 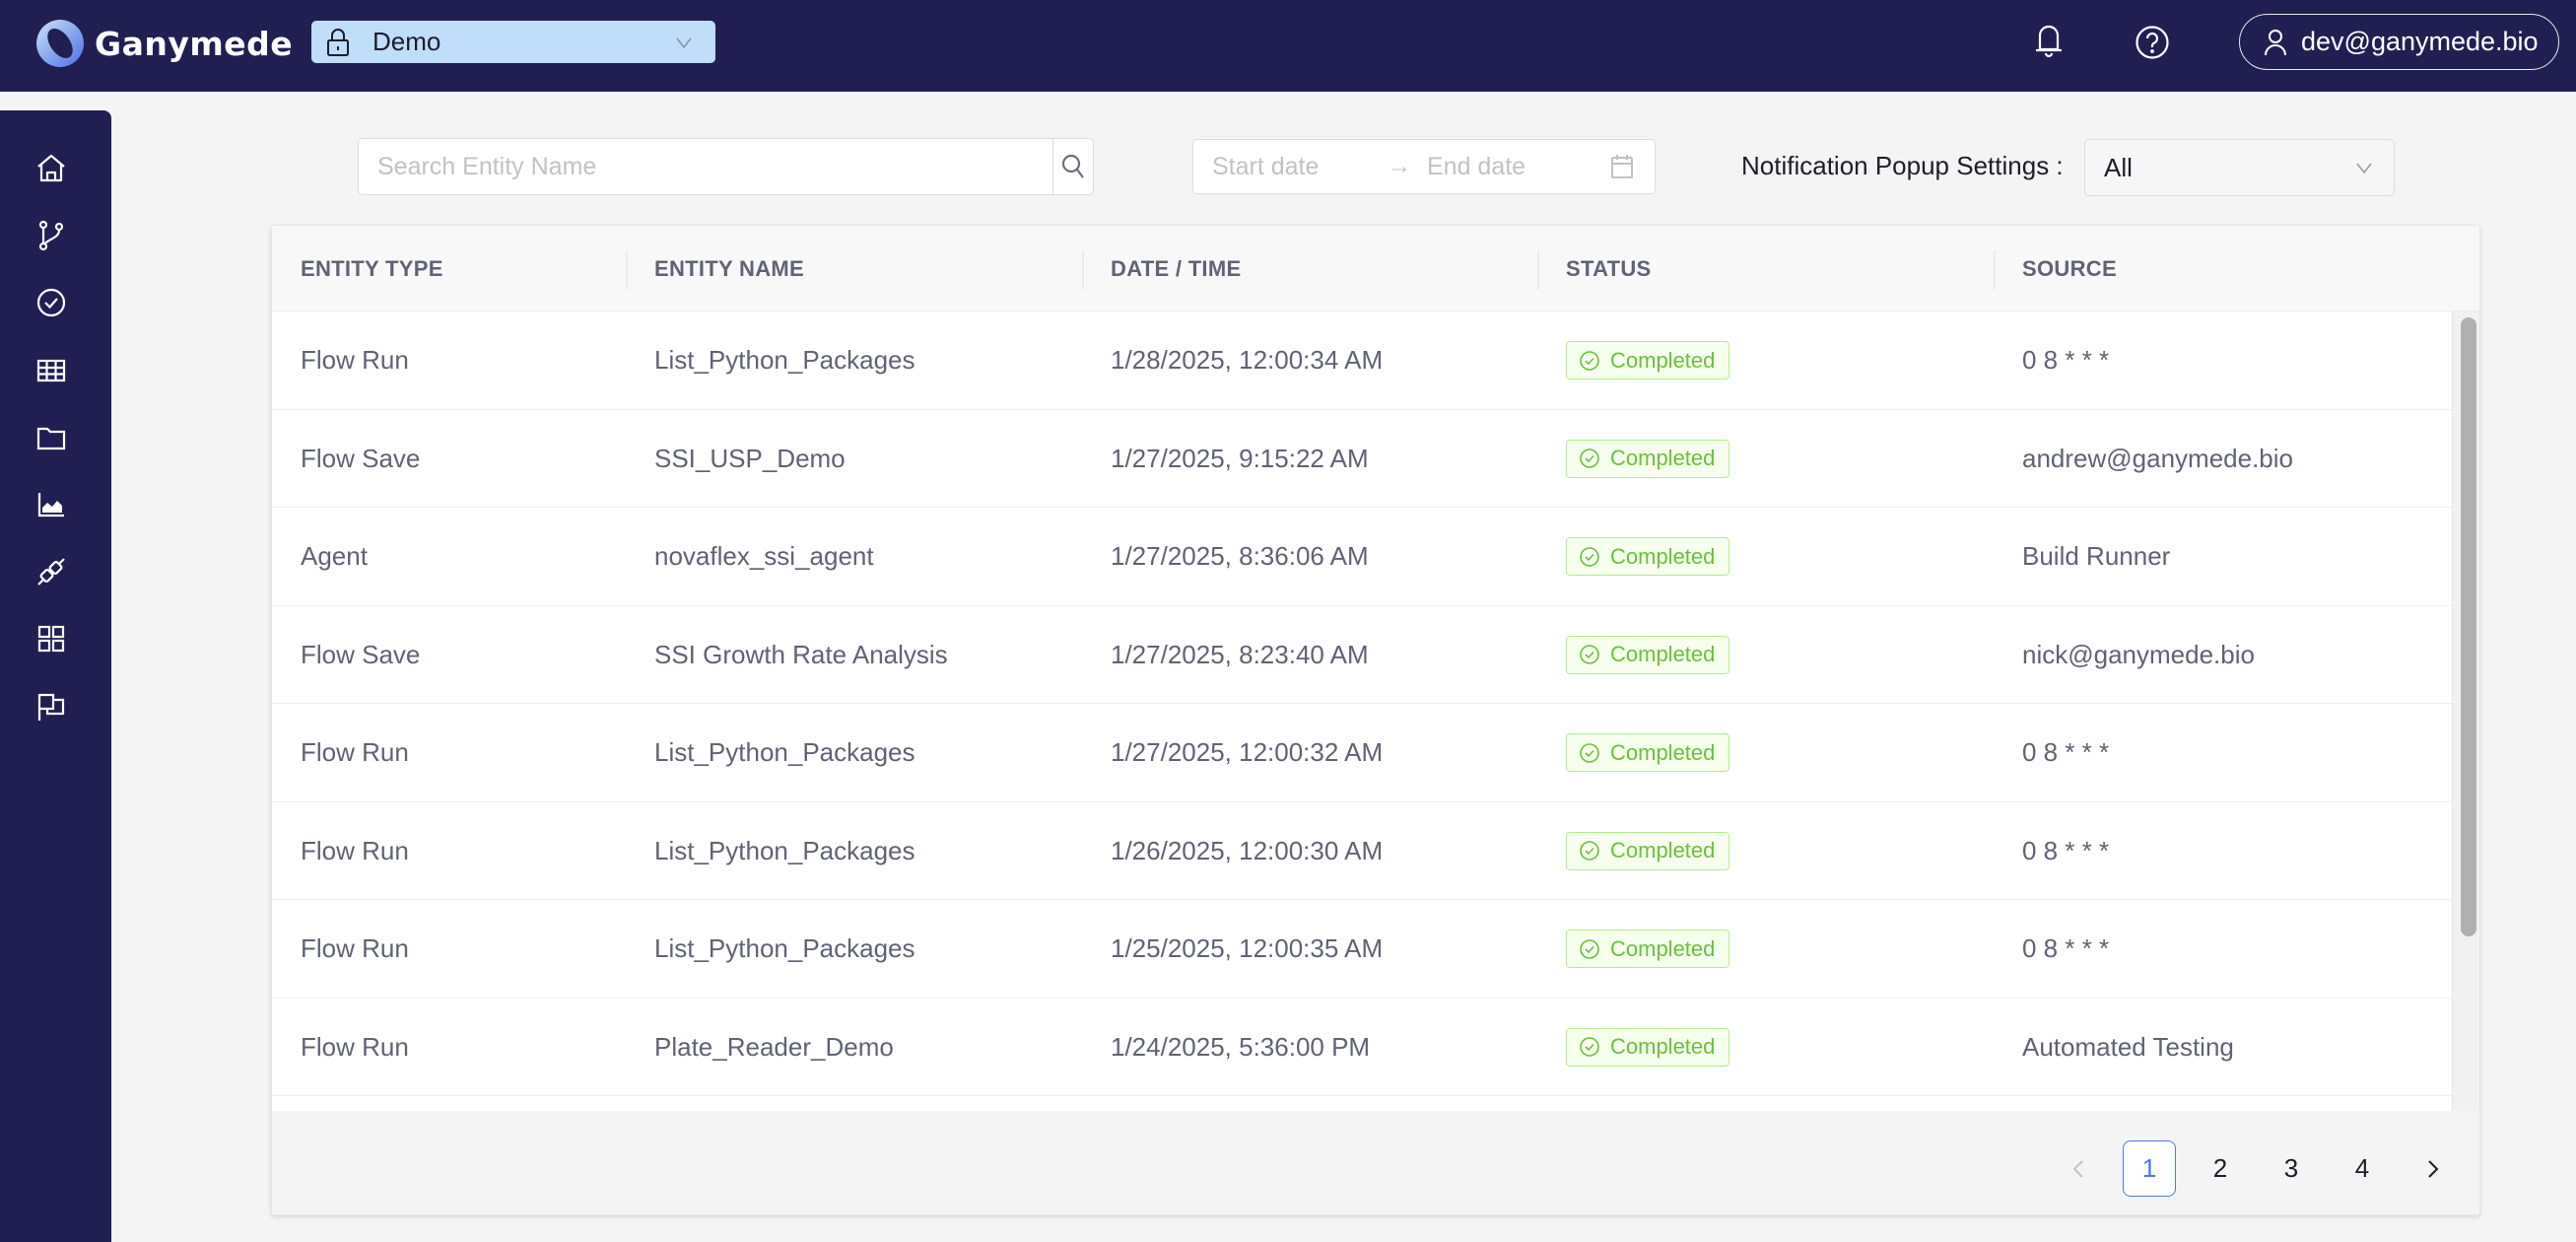 What do you see at coordinates (2128, 1047) in the screenshot?
I see `cell-source: Automated Testing` at bounding box center [2128, 1047].